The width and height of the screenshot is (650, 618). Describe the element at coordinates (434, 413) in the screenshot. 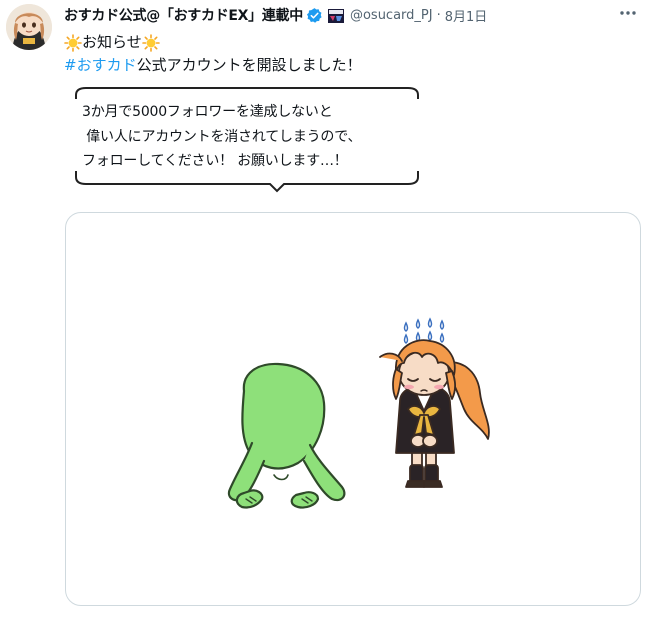

I see `girl-character` at that location.